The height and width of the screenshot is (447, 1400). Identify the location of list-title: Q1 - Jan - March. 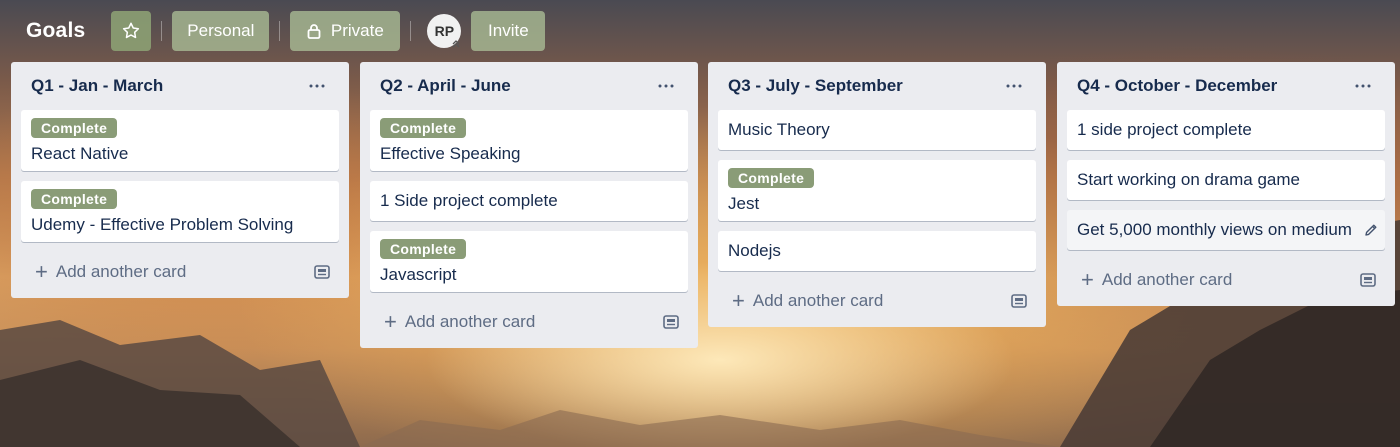
(97, 86).